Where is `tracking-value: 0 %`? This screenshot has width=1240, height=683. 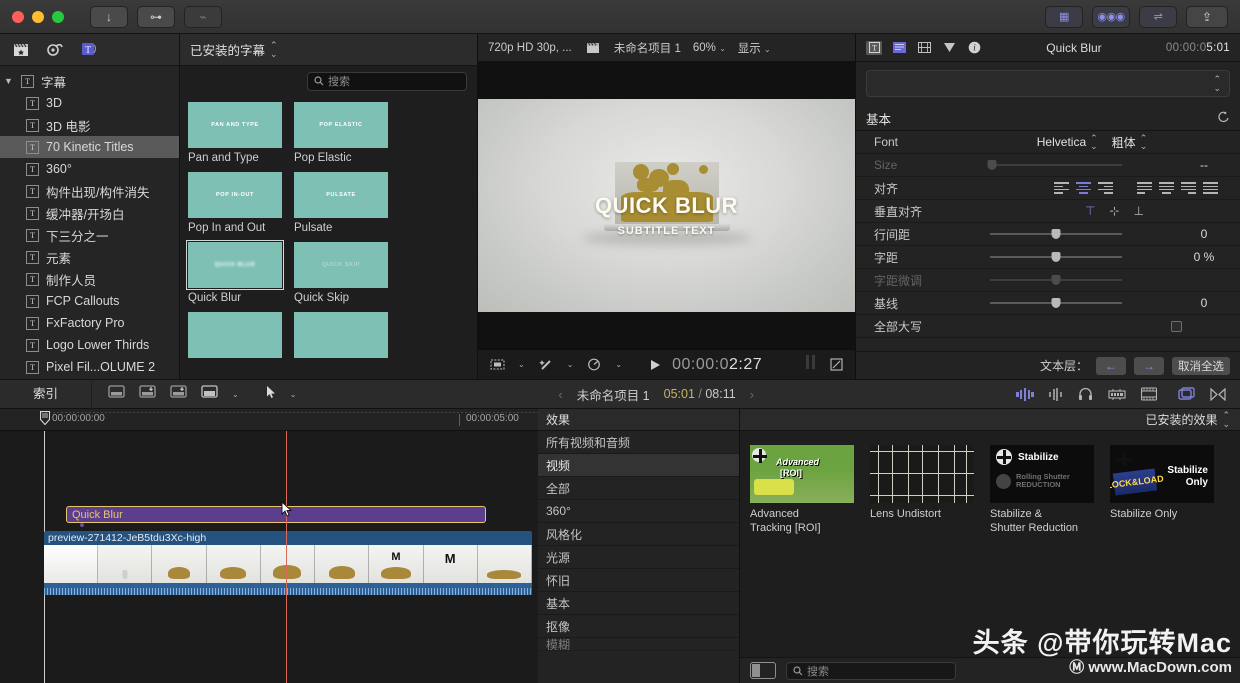
tracking-value: 0 % is located at coordinates (1204, 257).